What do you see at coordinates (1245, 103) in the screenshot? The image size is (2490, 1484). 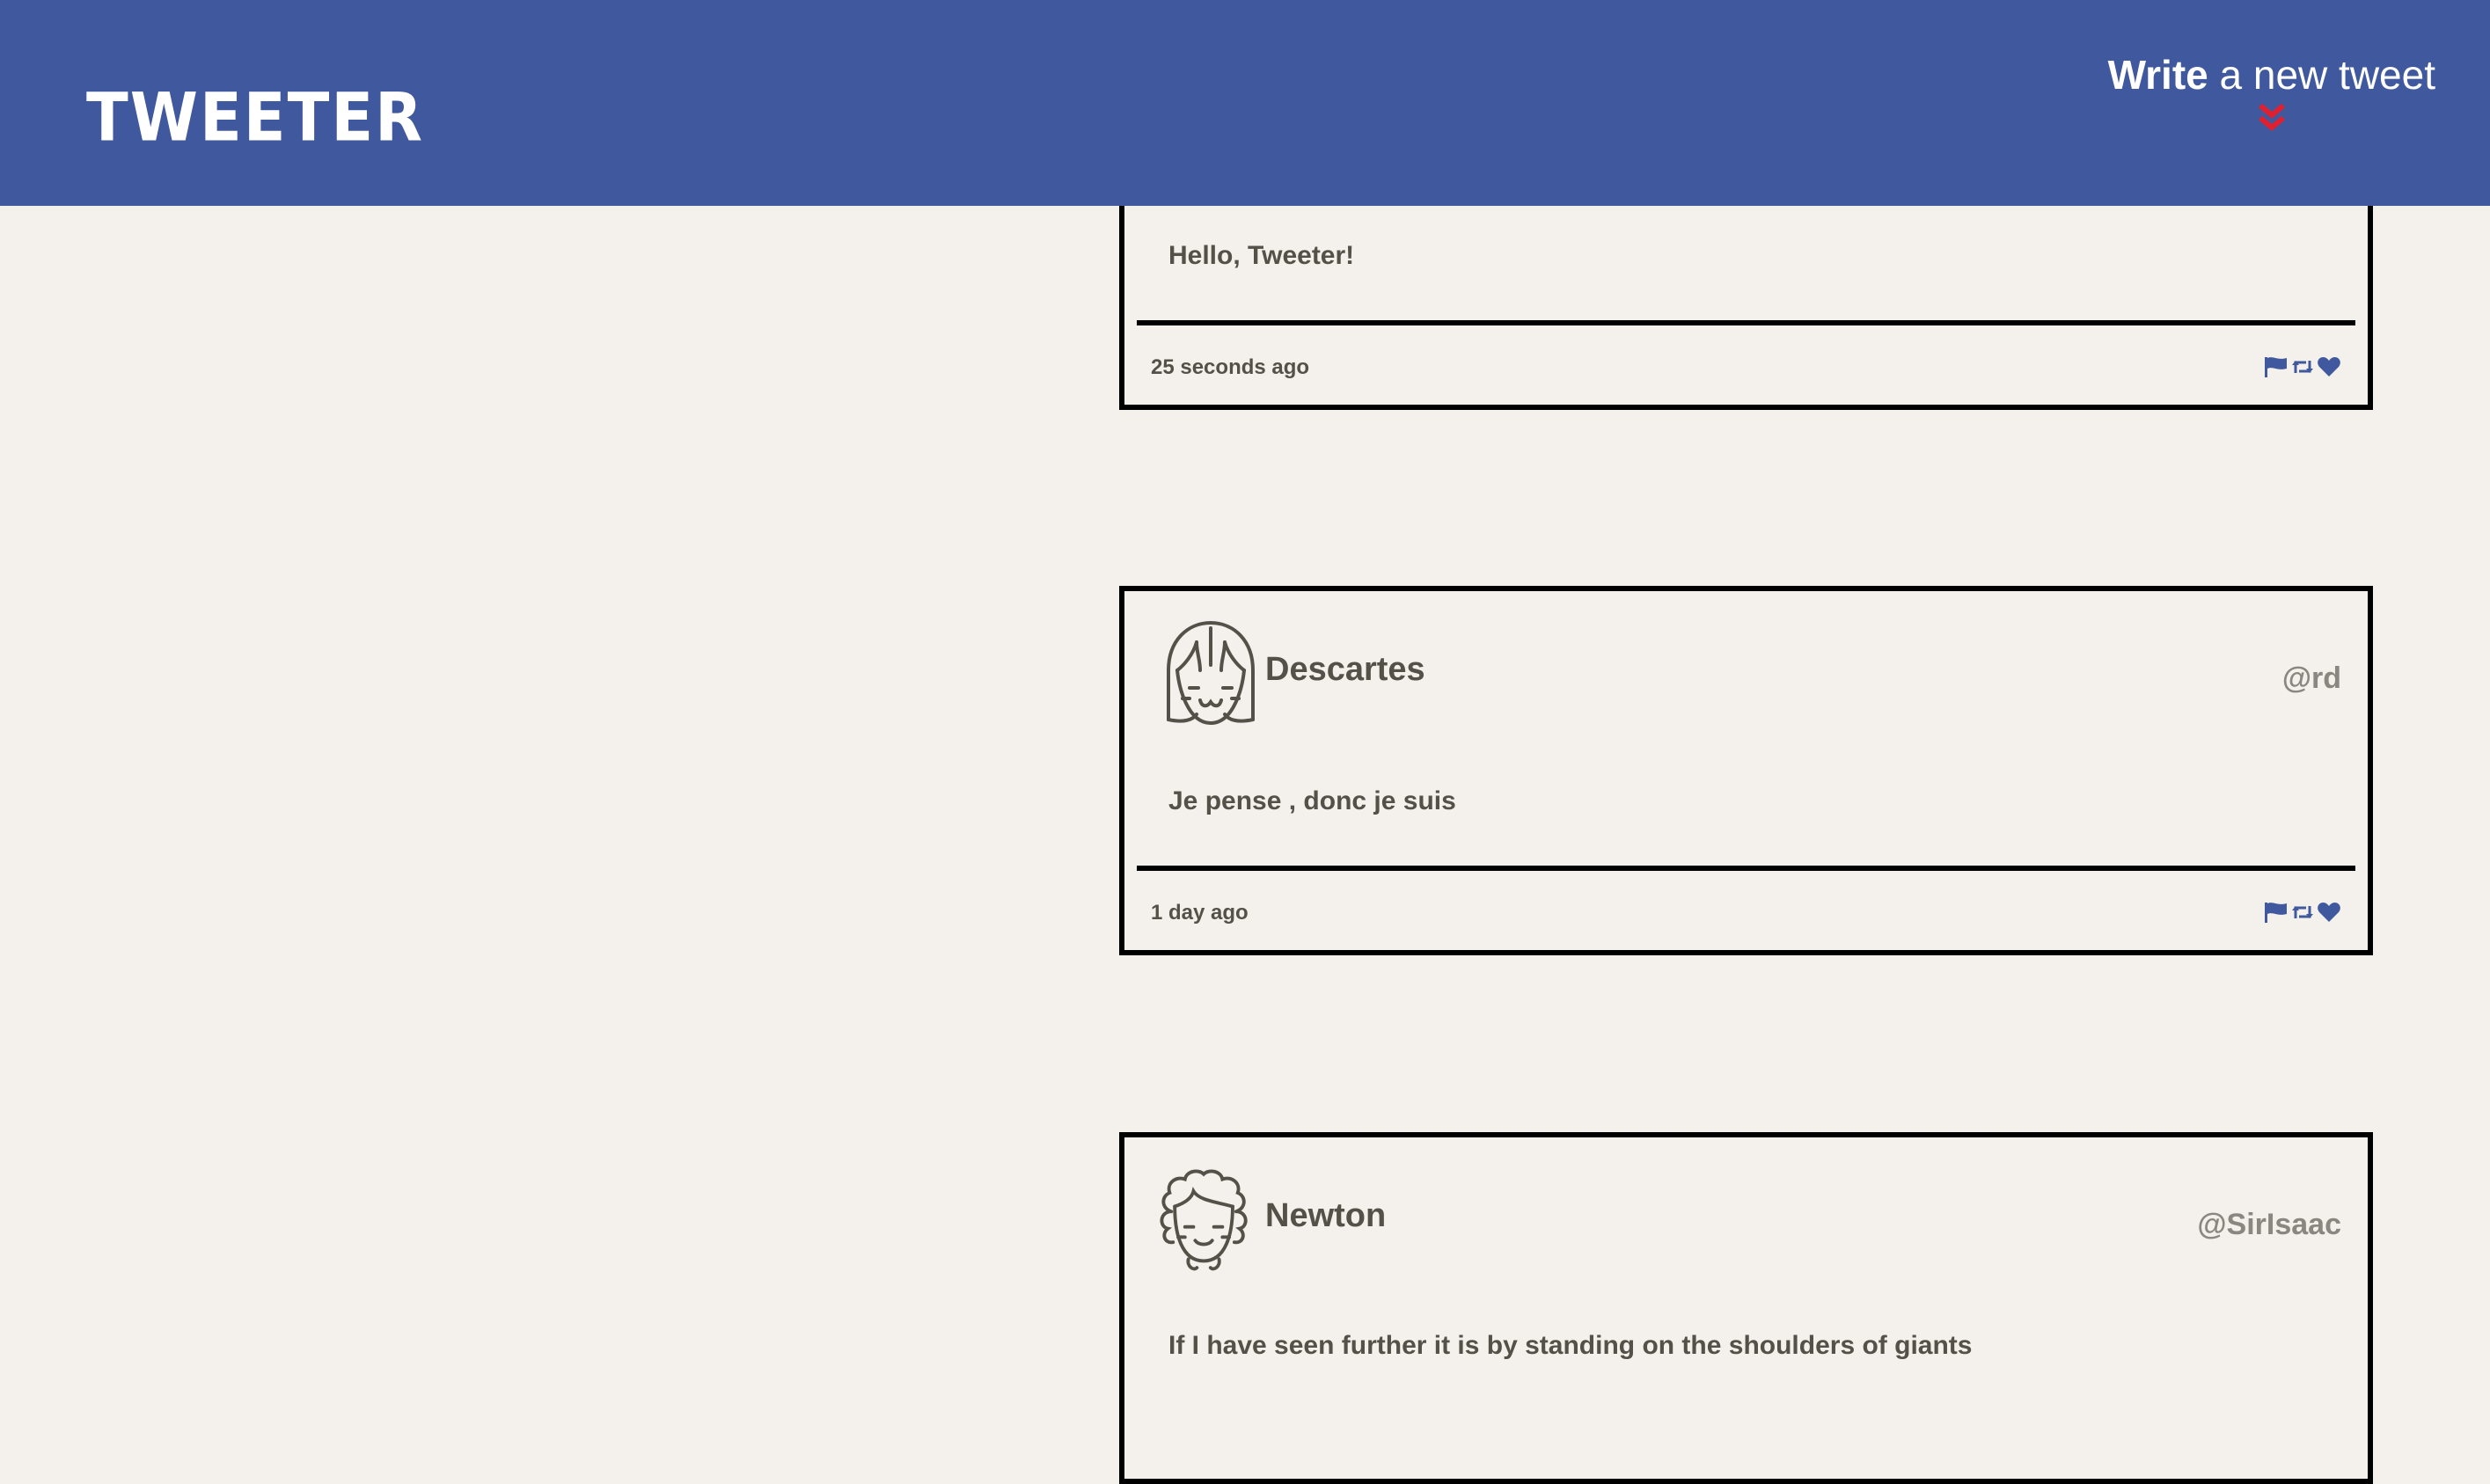 I see `top-navigation-bar: TWEETER Write a new tweet` at bounding box center [1245, 103].